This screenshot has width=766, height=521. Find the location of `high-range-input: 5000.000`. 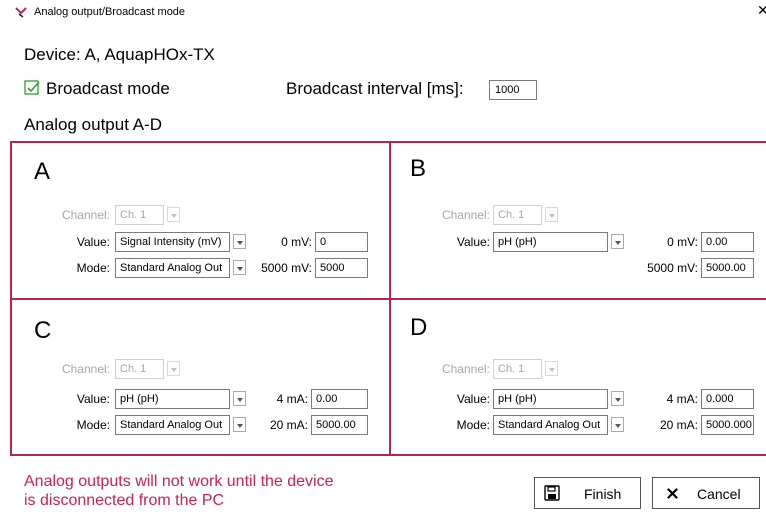

high-range-input: 5000.000 is located at coordinates (727, 425).